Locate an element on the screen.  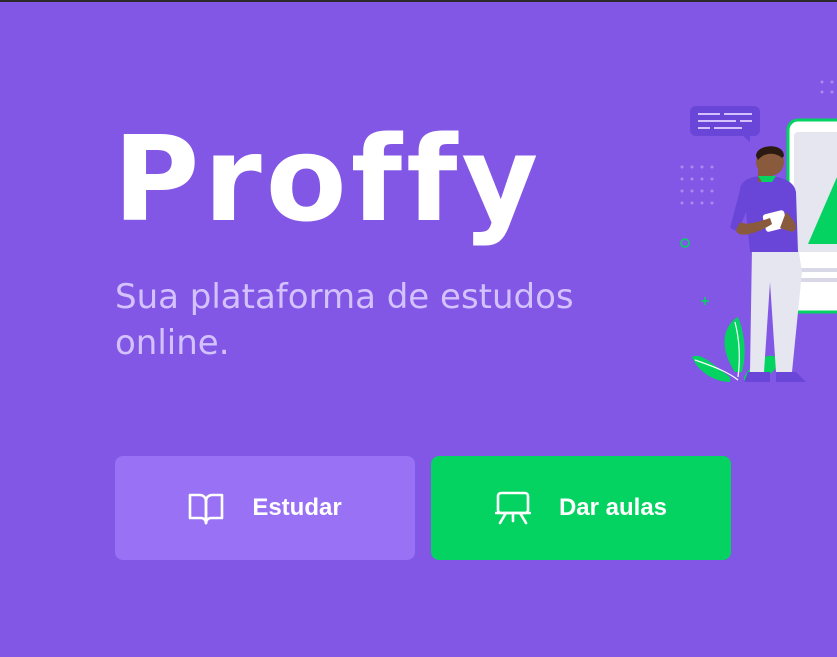
hero-illustration is located at coordinates (758, 231).